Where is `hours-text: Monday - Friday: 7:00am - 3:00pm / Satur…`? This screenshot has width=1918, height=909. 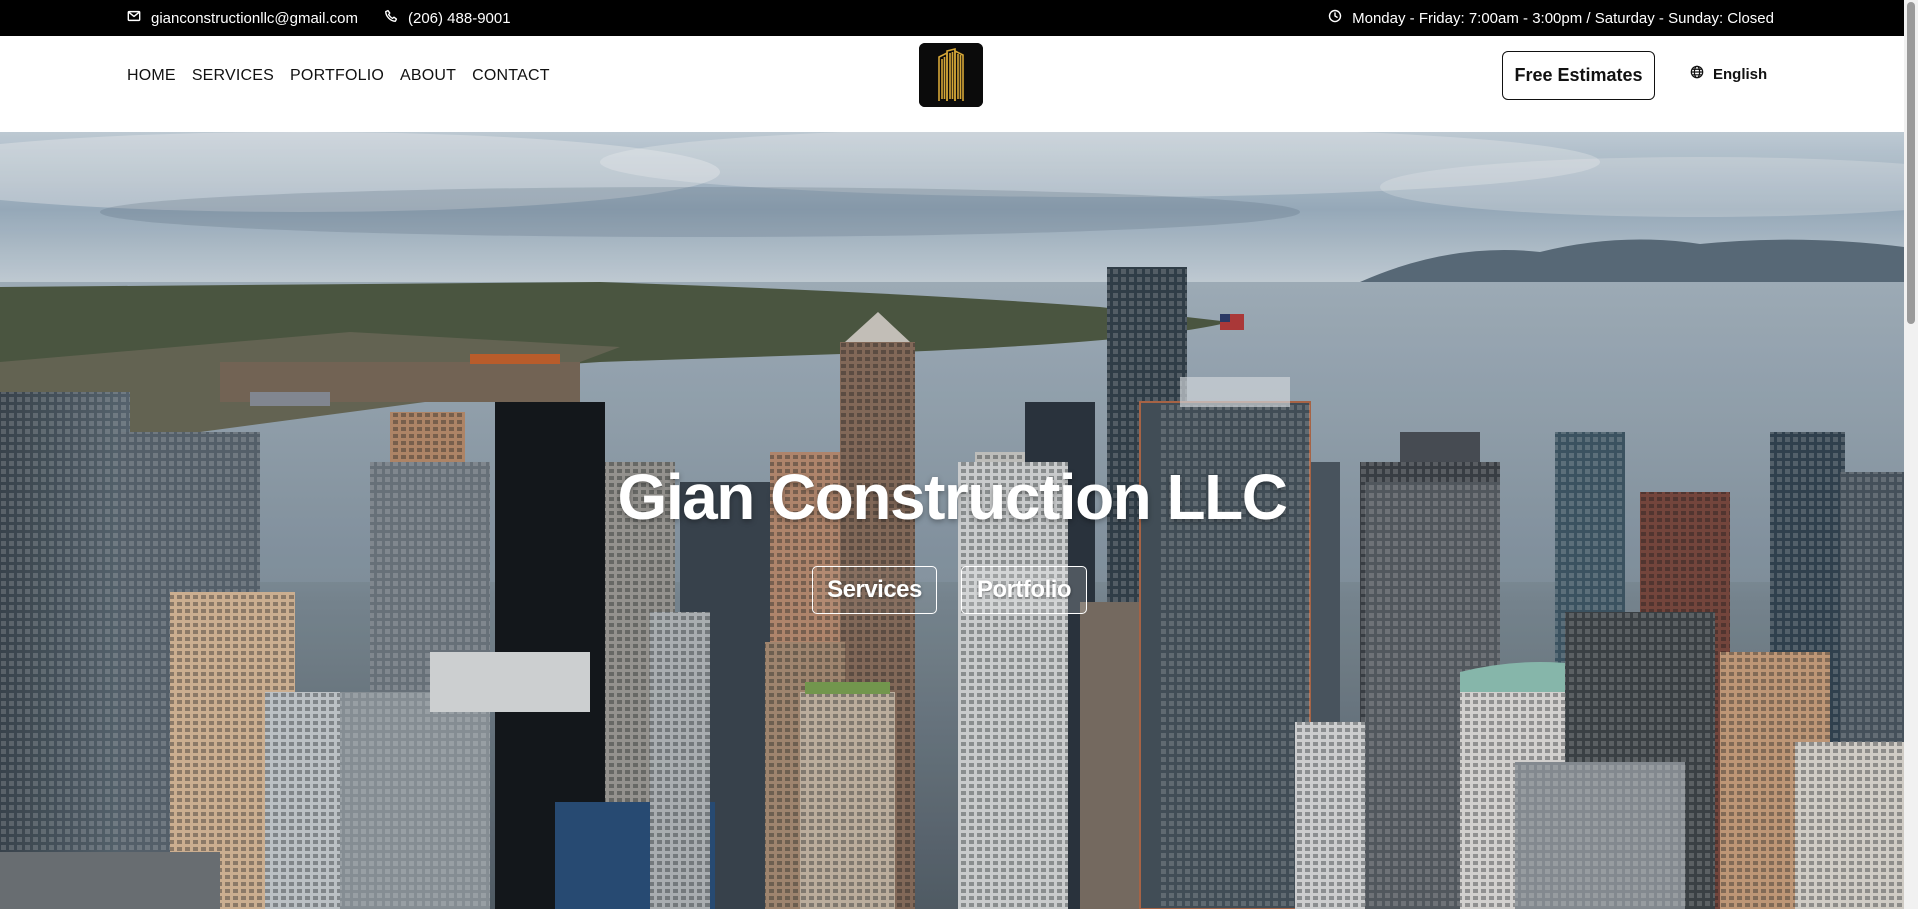
hours-text: Monday - Friday: 7:00am - 3:00pm / Satur… is located at coordinates (1563, 18).